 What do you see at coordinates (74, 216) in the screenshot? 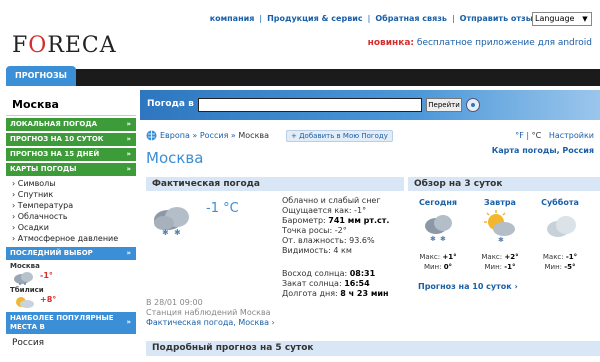
I see `submenu-cloudiness: › Облачность` at bounding box center [74, 216].